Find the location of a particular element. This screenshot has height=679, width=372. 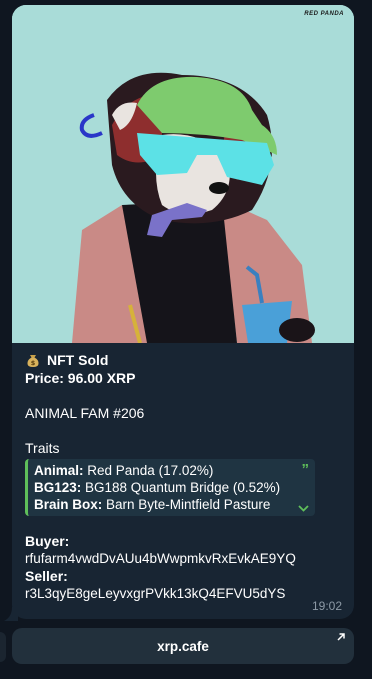

message-time: 19:02 is located at coordinates (326, 606).